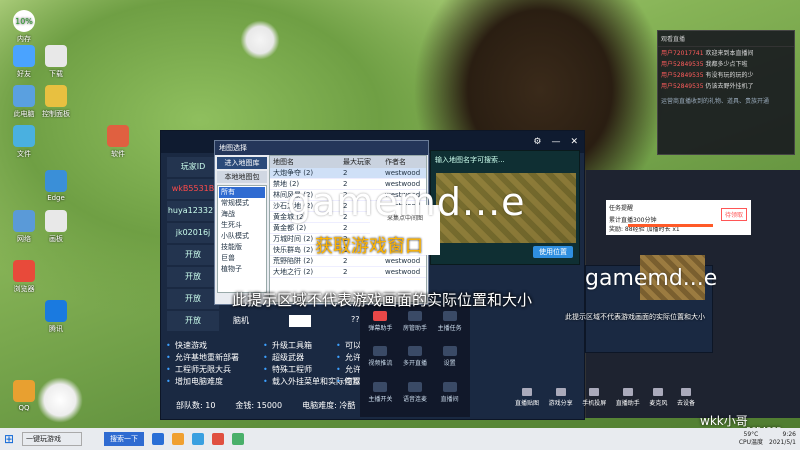 Image resolution: width=800 pixels, height=450 pixels. What do you see at coordinates (348, 173) in the screenshot?
I see `table-row: 大炮争夺 (2) 2 westwood` at bounding box center [348, 173].